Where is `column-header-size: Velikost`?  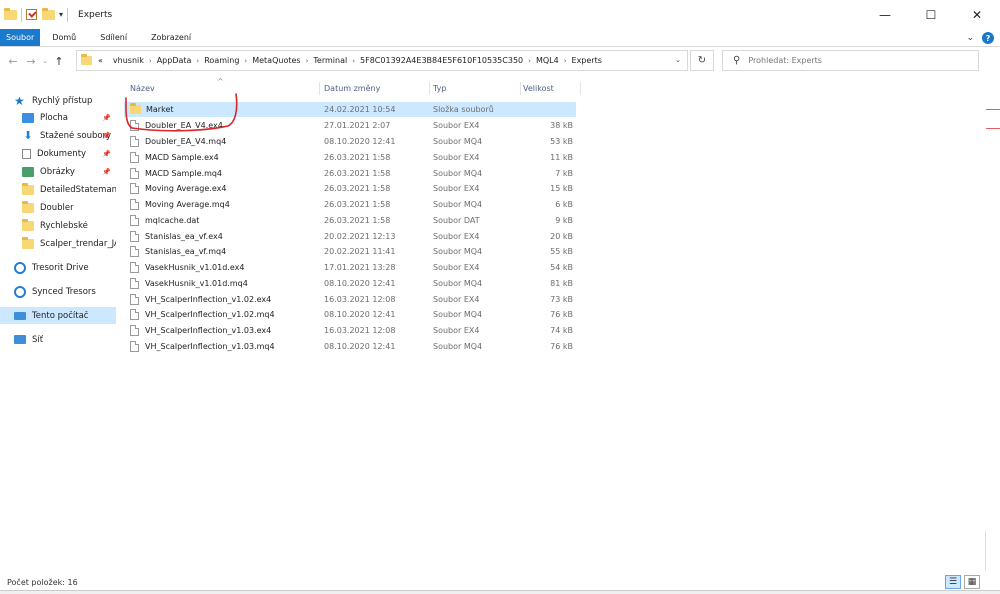 column-header-size: Velikost is located at coordinates (552, 88).